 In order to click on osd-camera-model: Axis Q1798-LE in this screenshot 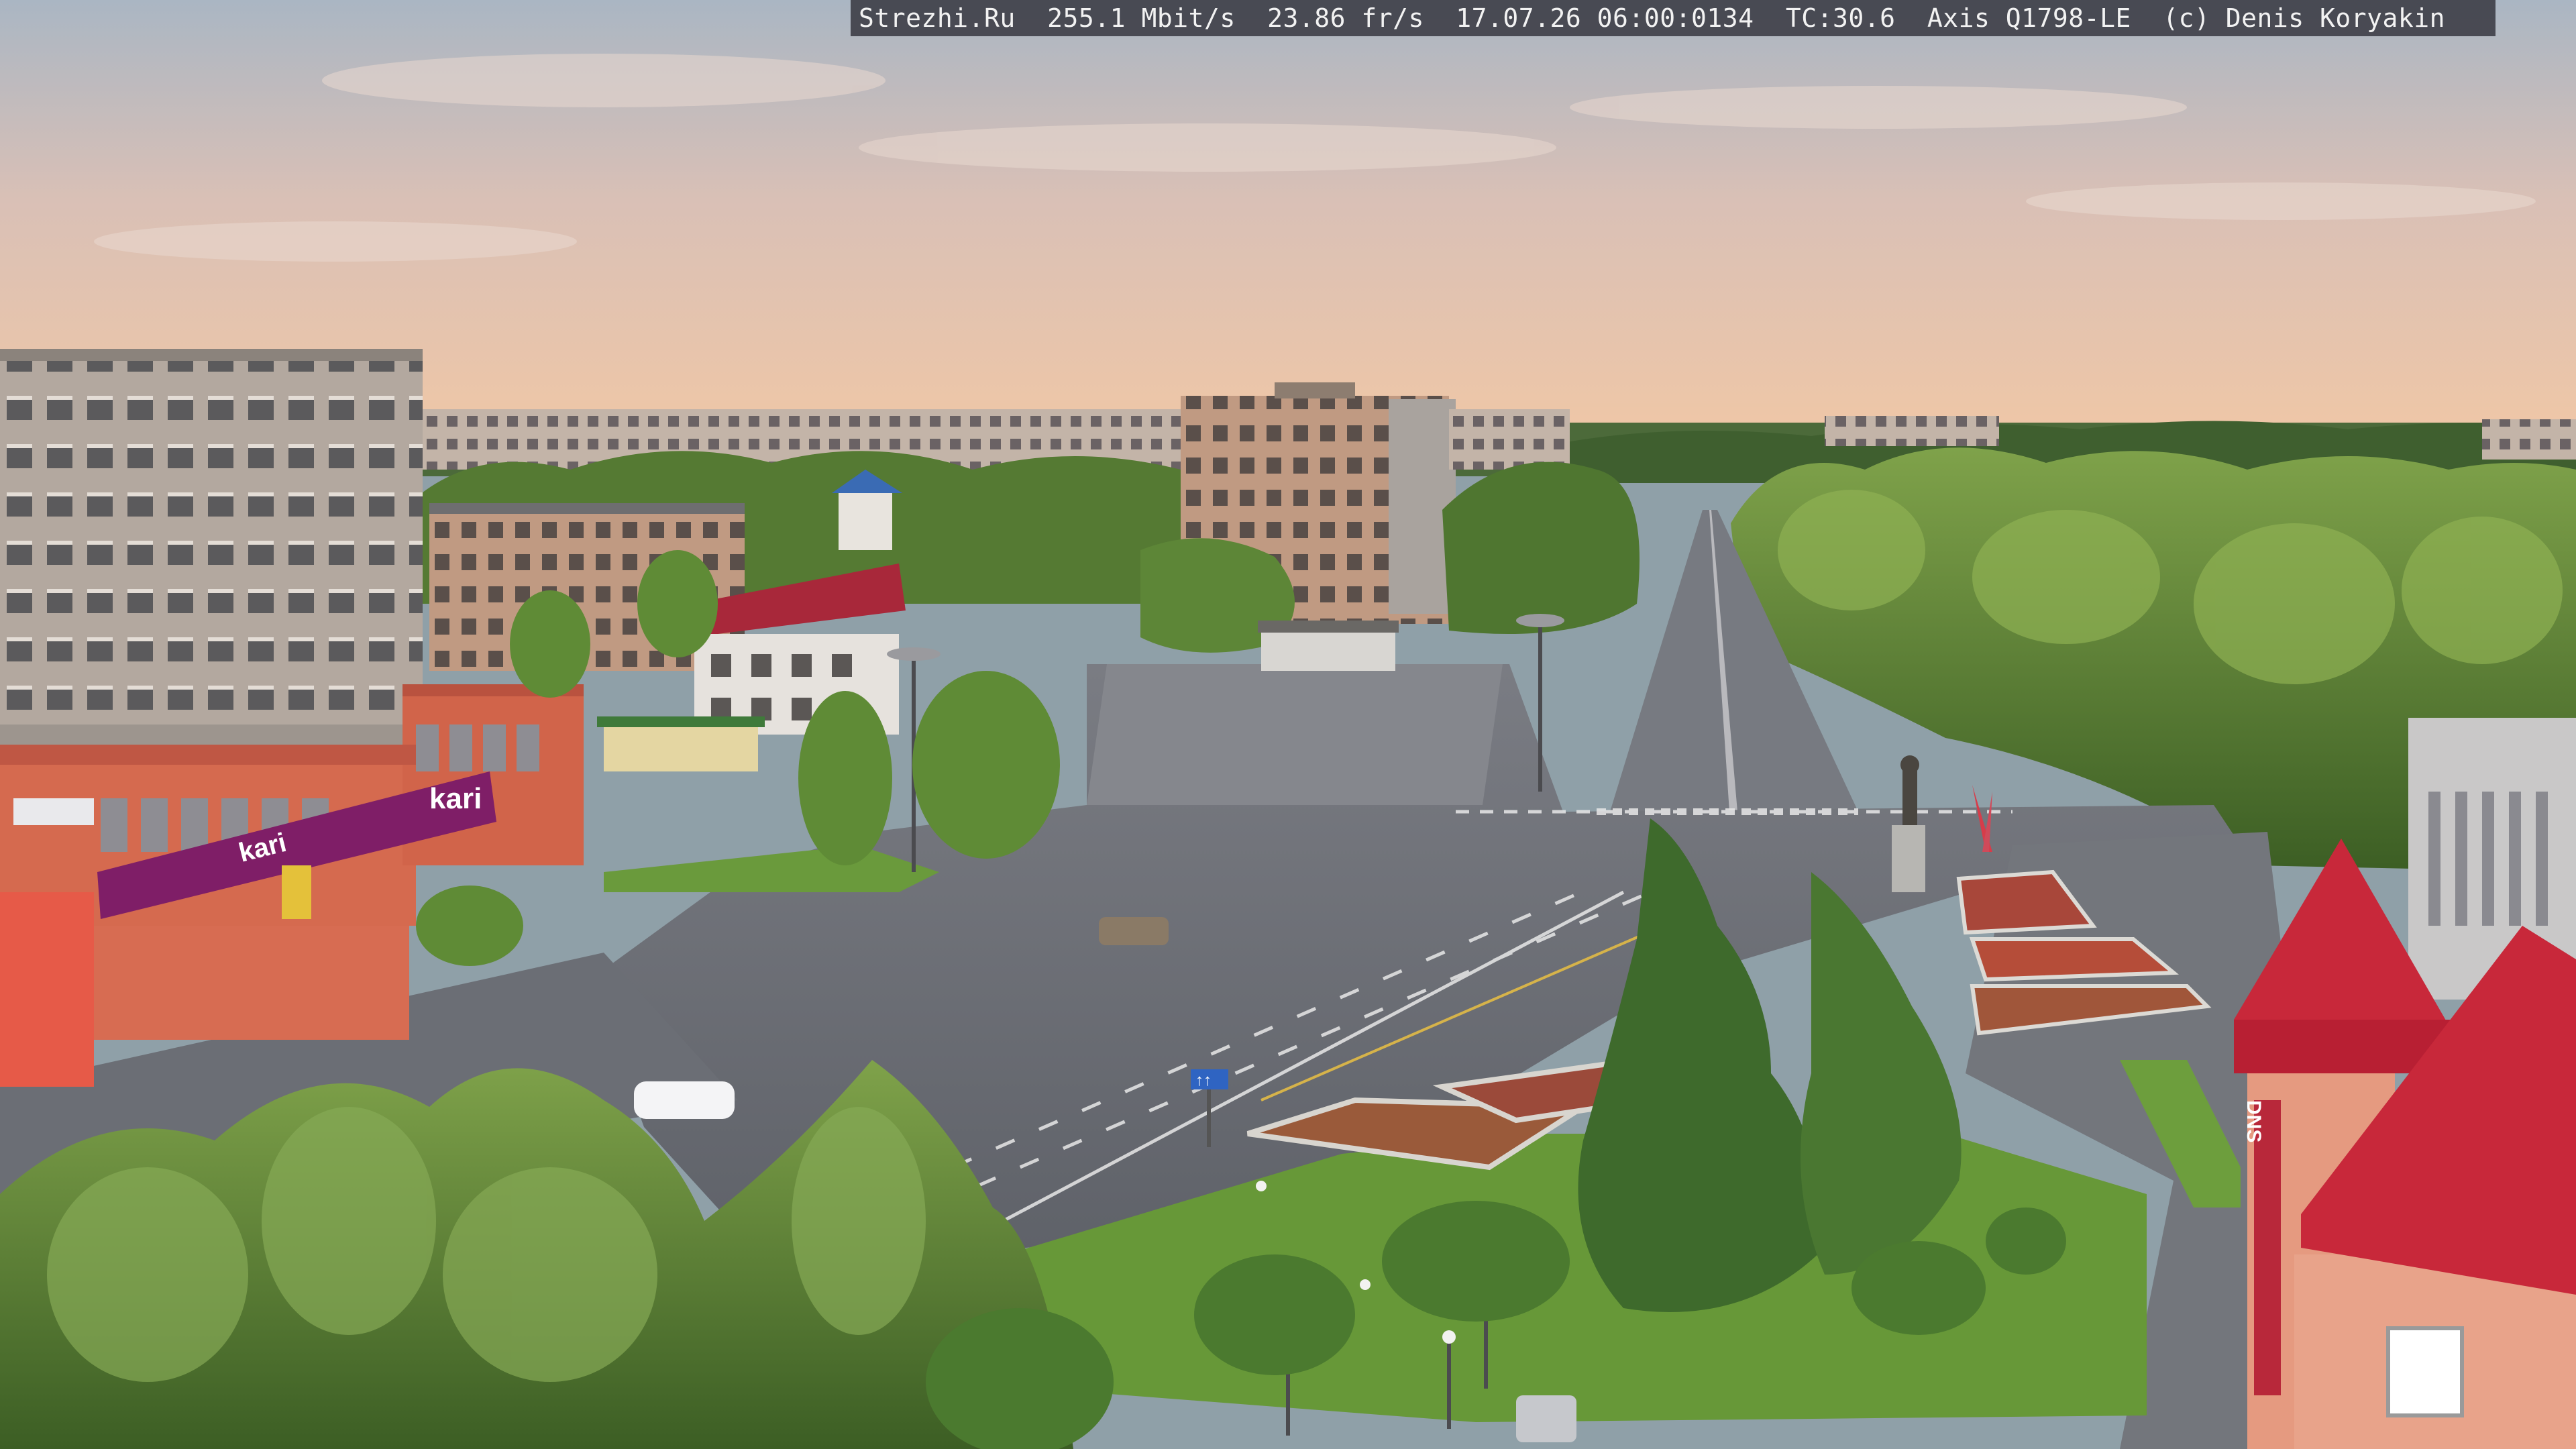, I will do `click(2029, 18)`.